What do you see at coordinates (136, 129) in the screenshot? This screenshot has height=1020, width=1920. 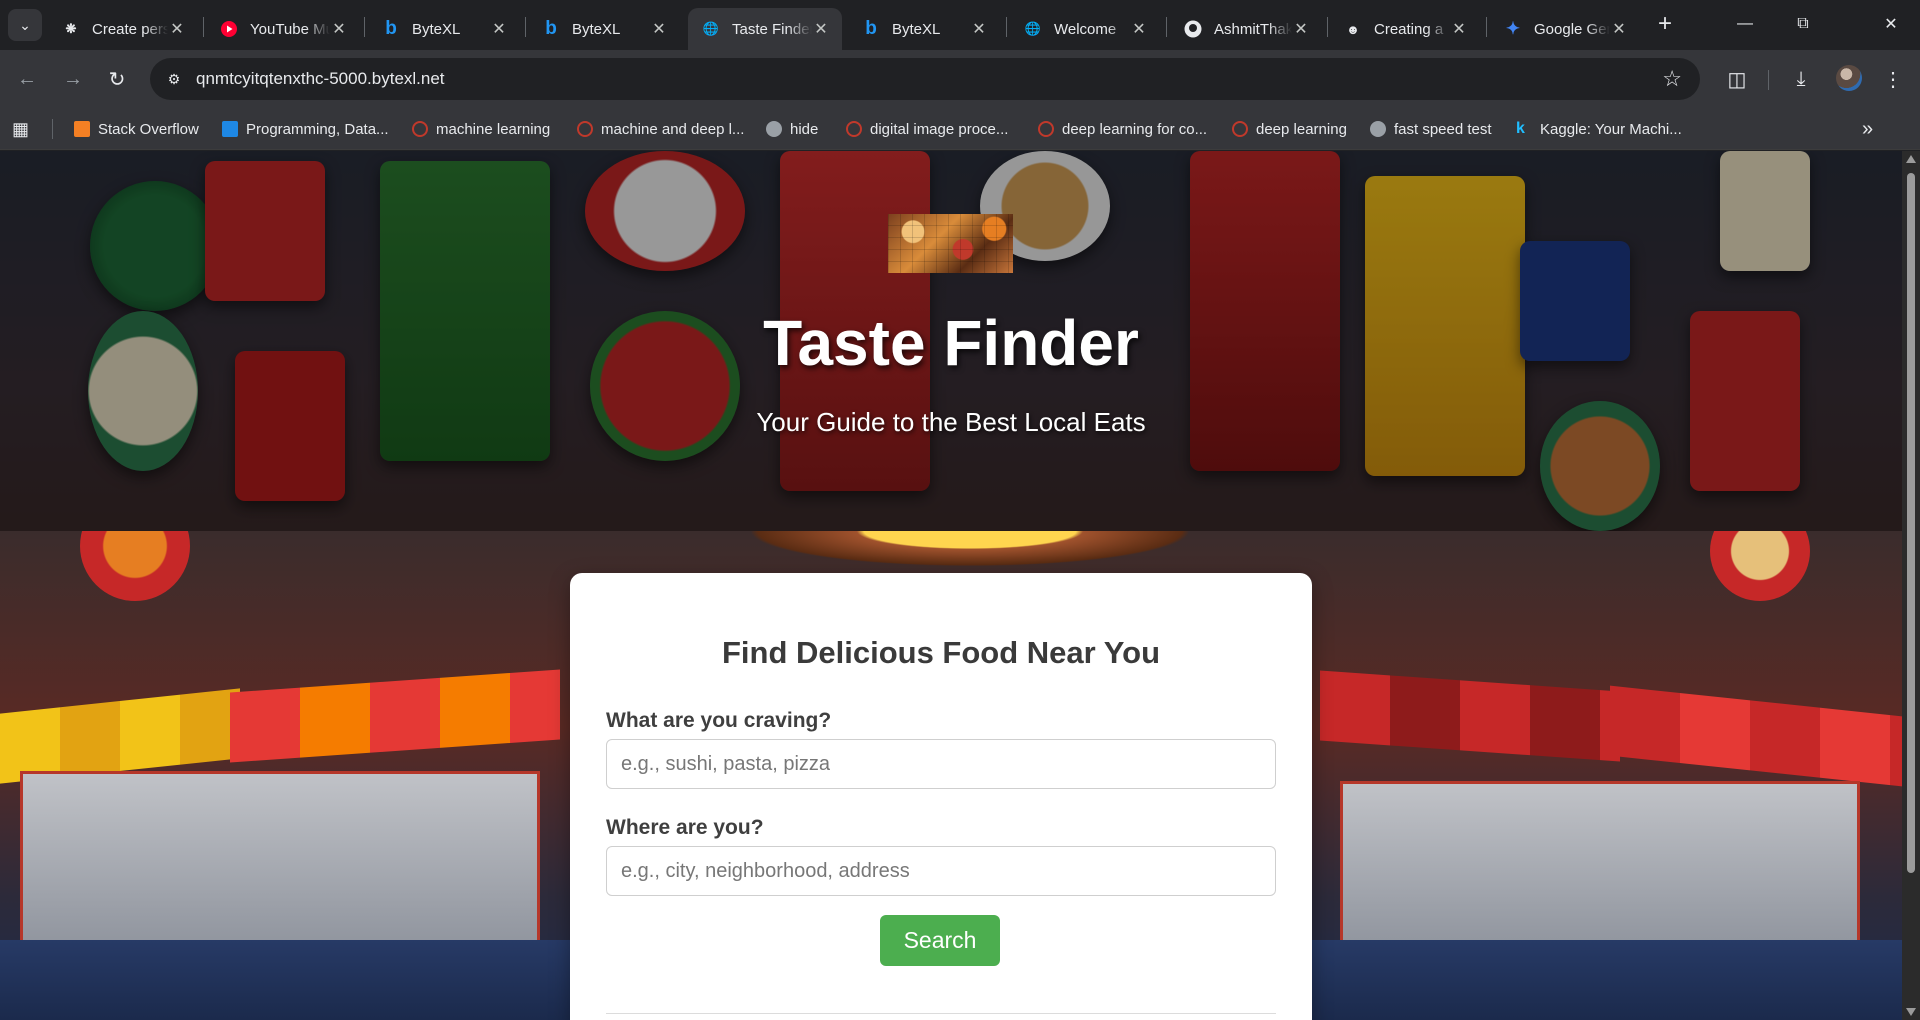 I see `bookmark-stack-overflow: Stack Overflow` at bounding box center [136, 129].